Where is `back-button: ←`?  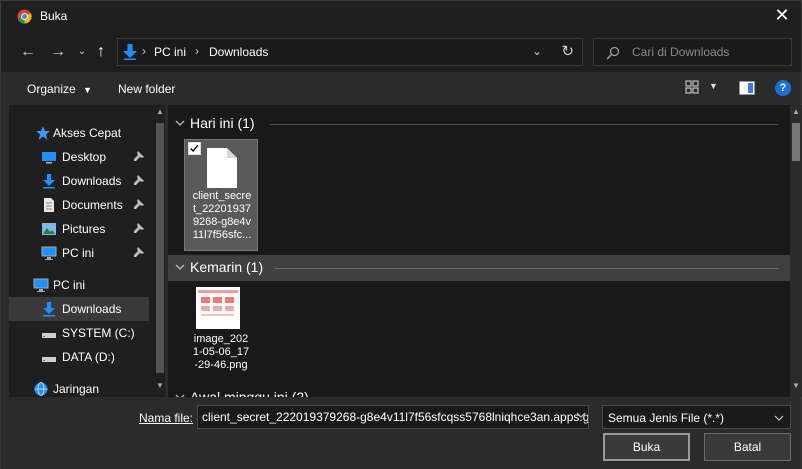
back-button: ← is located at coordinates (28, 52).